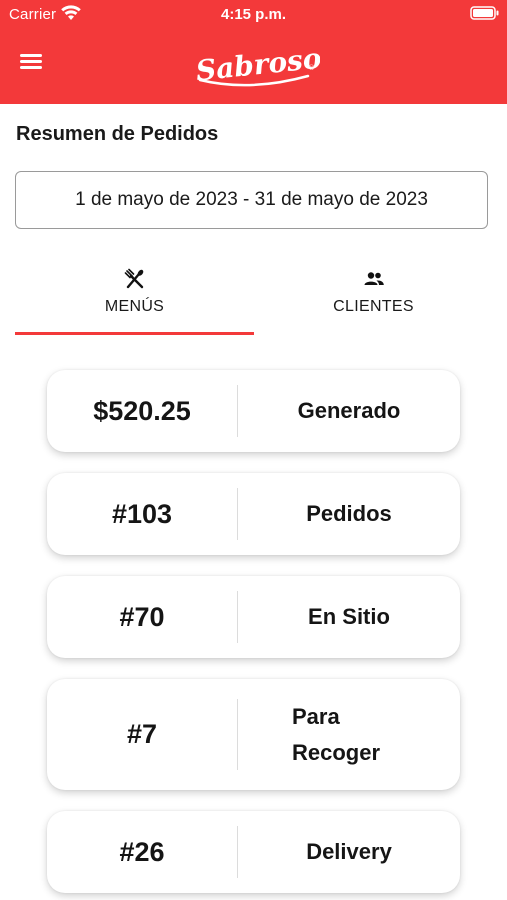 The image size is (507, 900). I want to click on hamburger-menu-button, so click(31, 64).